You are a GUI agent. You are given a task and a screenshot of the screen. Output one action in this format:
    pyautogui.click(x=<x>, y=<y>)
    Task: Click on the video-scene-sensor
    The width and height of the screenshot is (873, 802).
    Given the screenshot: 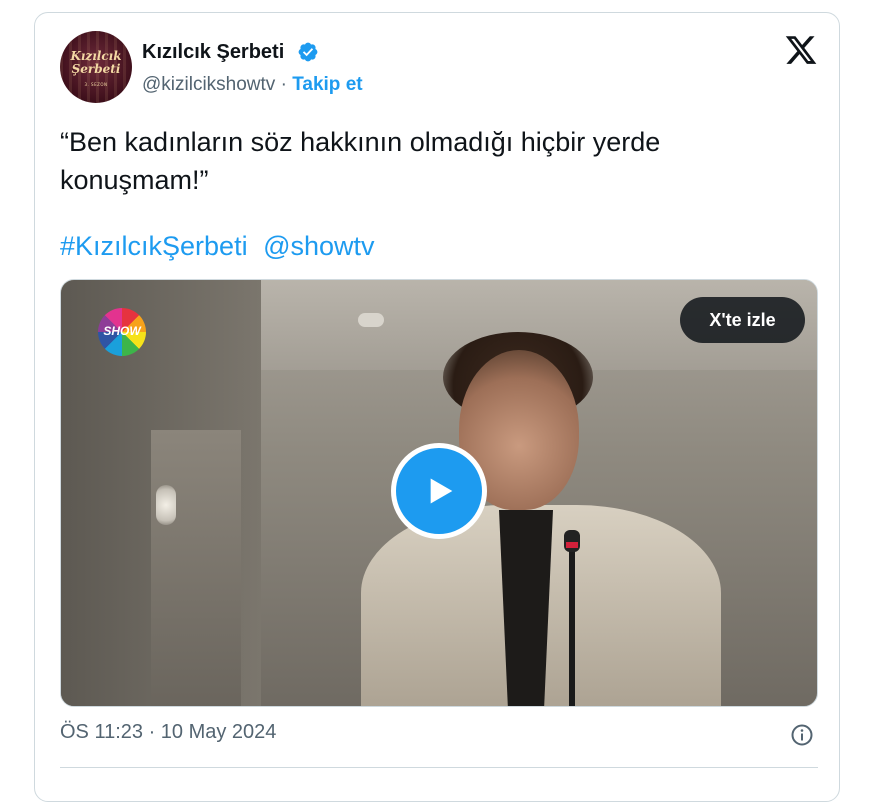 What is the action you would take?
    pyautogui.click(x=371, y=320)
    